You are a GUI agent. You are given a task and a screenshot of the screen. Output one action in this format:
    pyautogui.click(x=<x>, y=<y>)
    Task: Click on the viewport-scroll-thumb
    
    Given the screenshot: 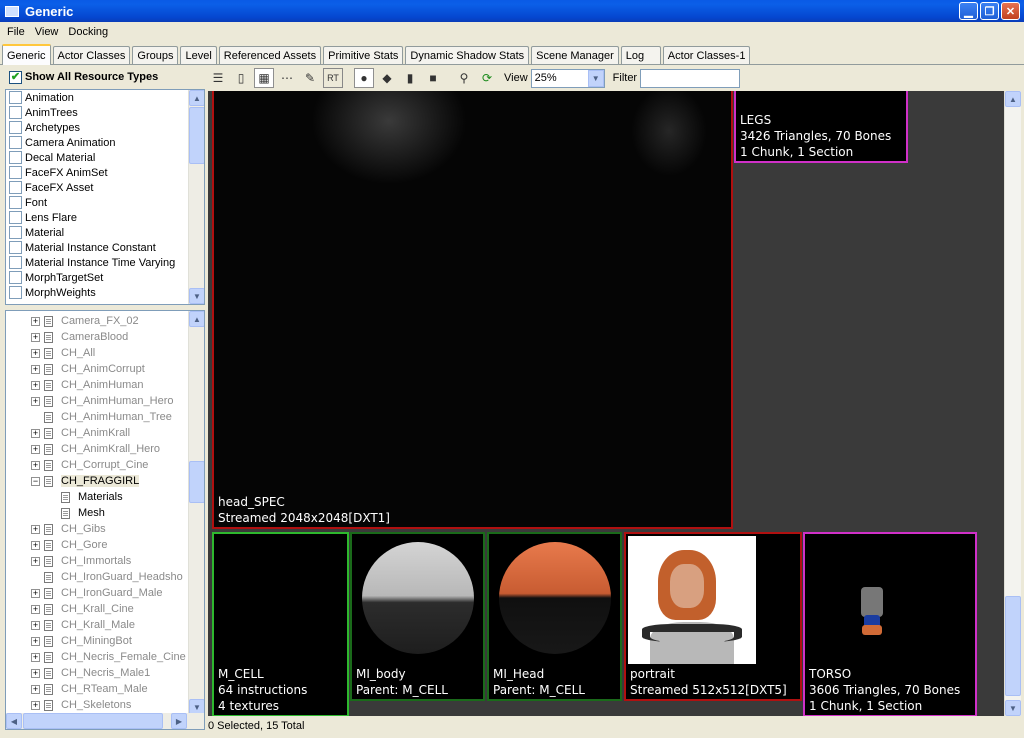 What is the action you would take?
    pyautogui.click(x=1013, y=646)
    